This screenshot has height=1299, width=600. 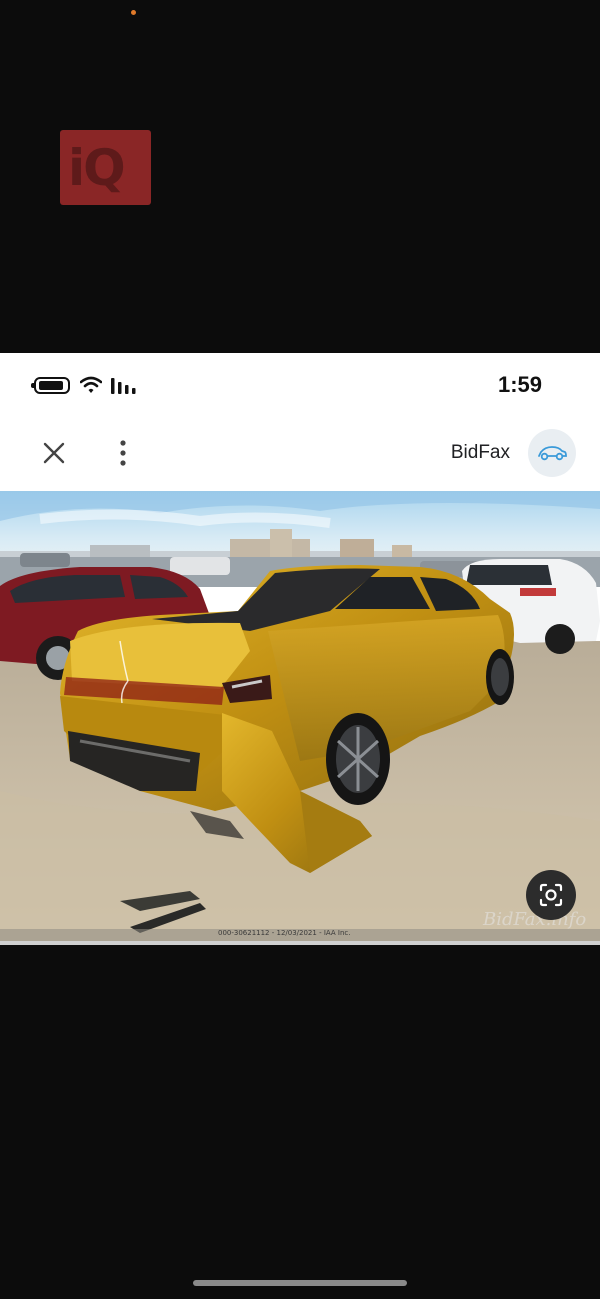 I want to click on lens-search-icon, so click(x=551, y=895).